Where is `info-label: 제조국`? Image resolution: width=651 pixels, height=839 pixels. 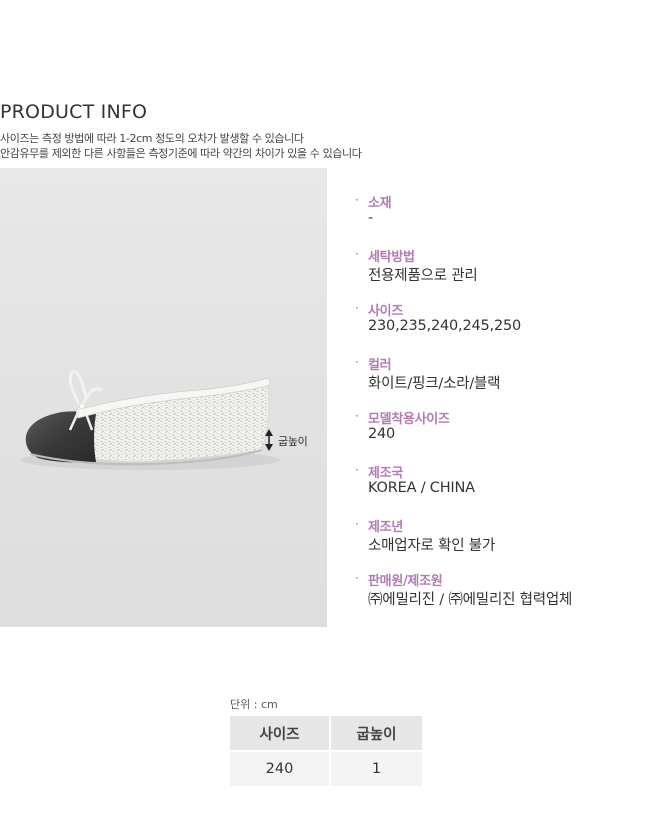
info-label: 제조국 is located at coordinates (385, 473).